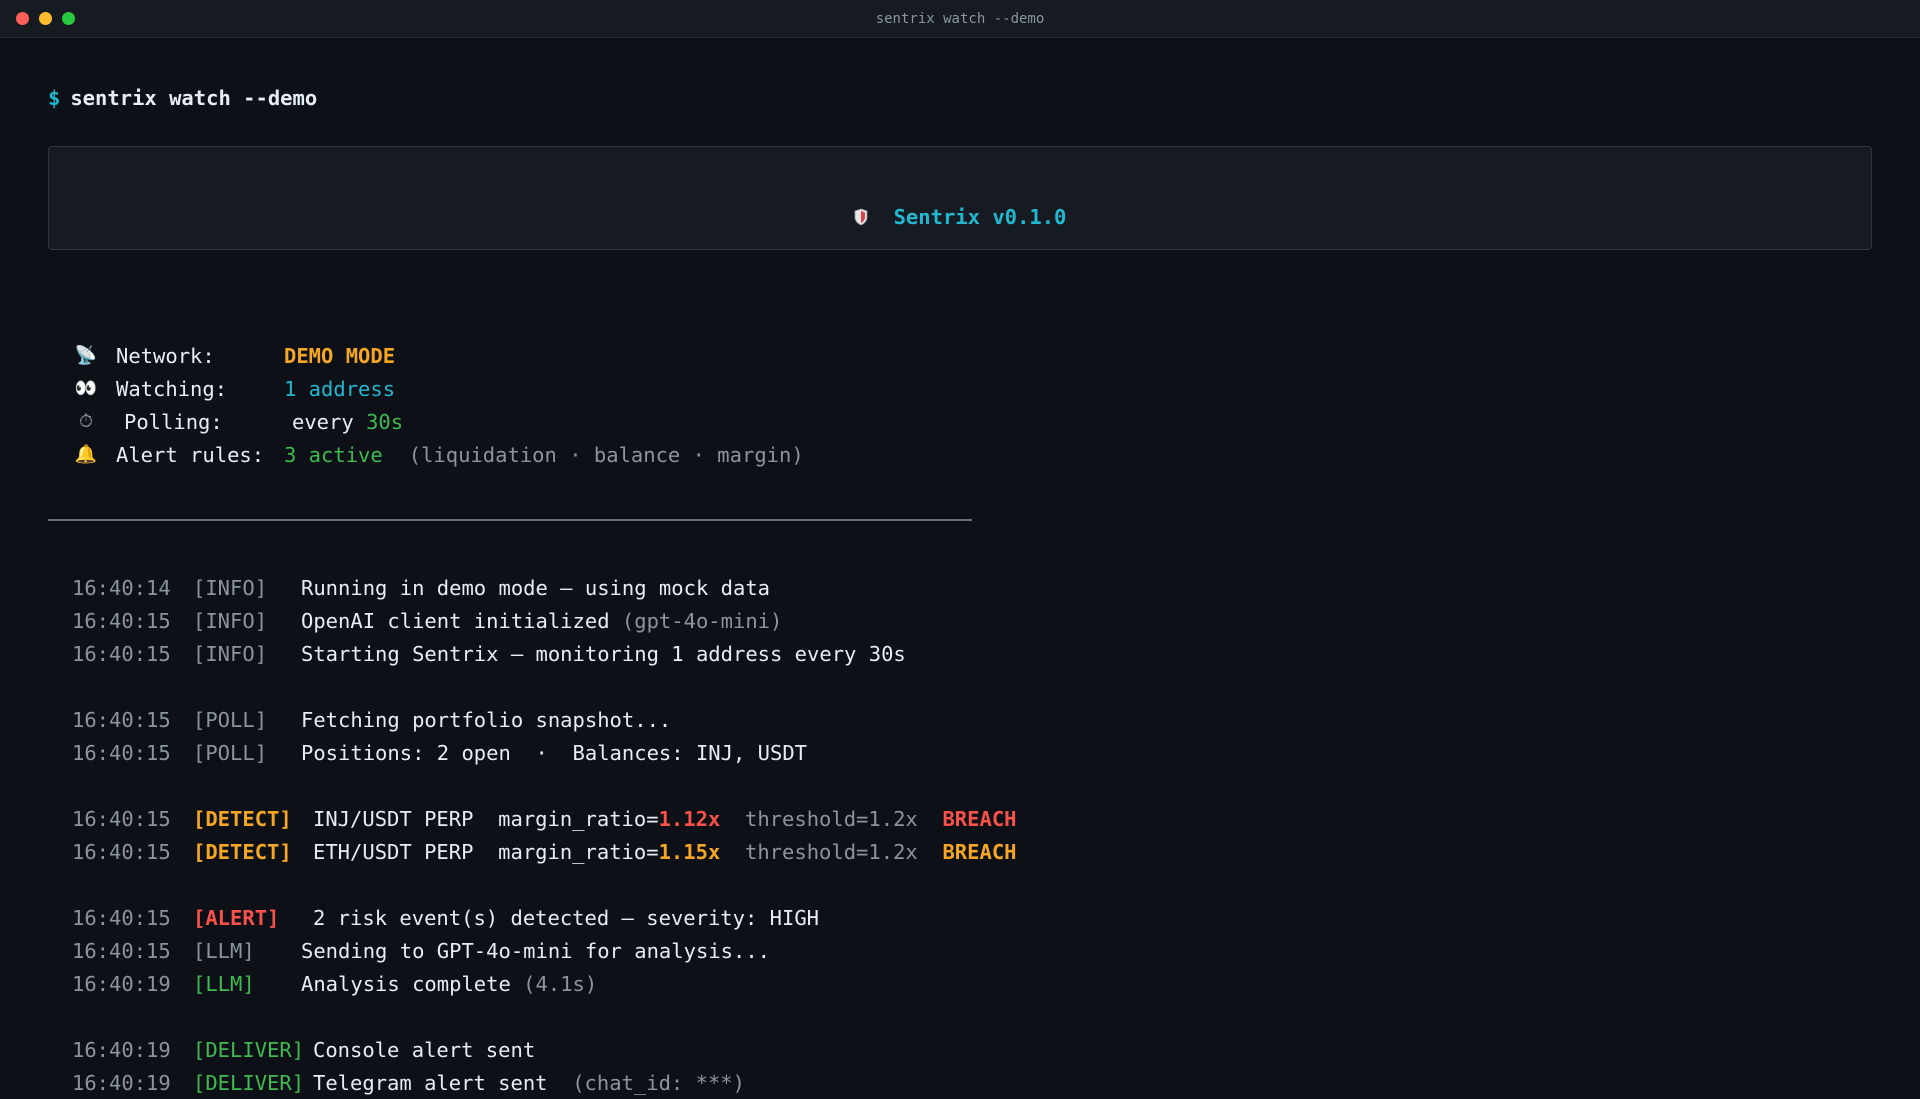 This screenshot has height=1099, width=1920. What do you see at coordinates (86, 355) in the screenshot?
I see `satellite-dish-icon: 📡` at bounding box center [86, 355].